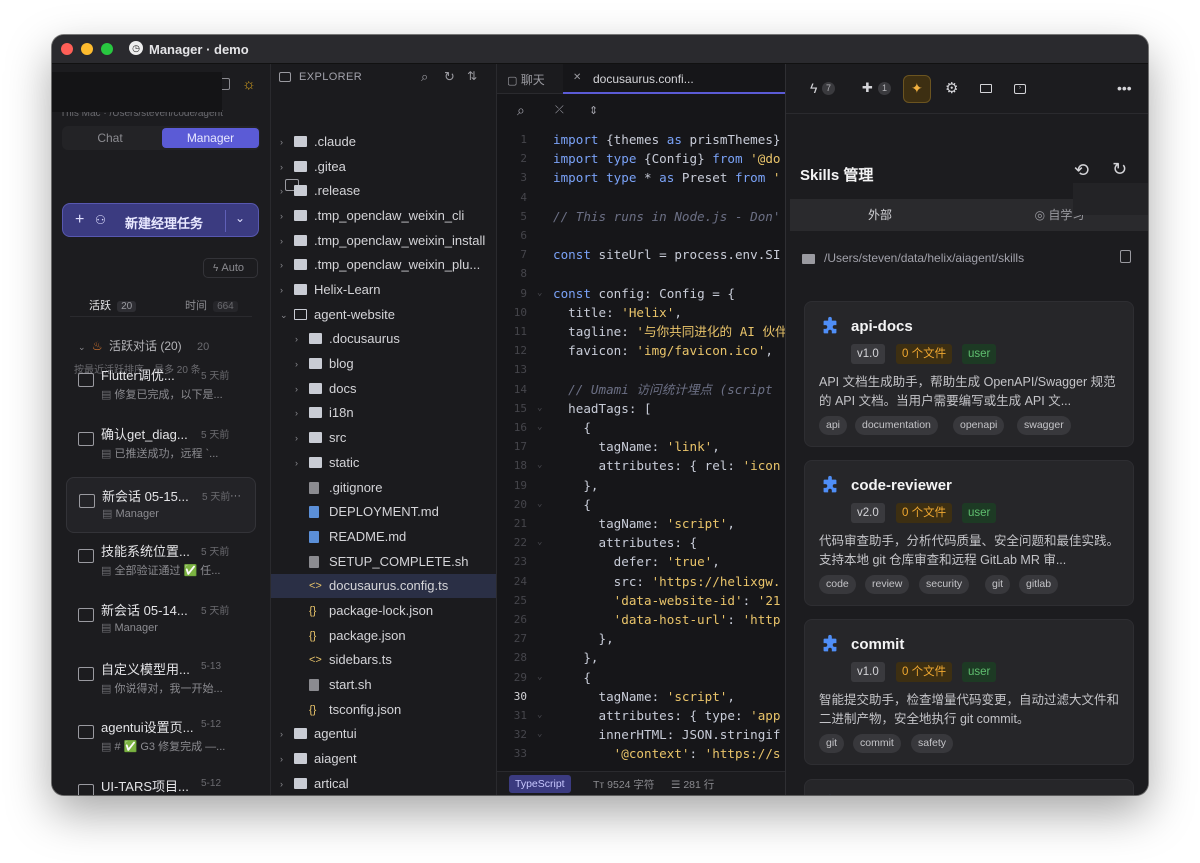  What do you see at coordinates (833, 425) in the screenshot?
I see `skill-tag: api` at bounding box center [833, 425].